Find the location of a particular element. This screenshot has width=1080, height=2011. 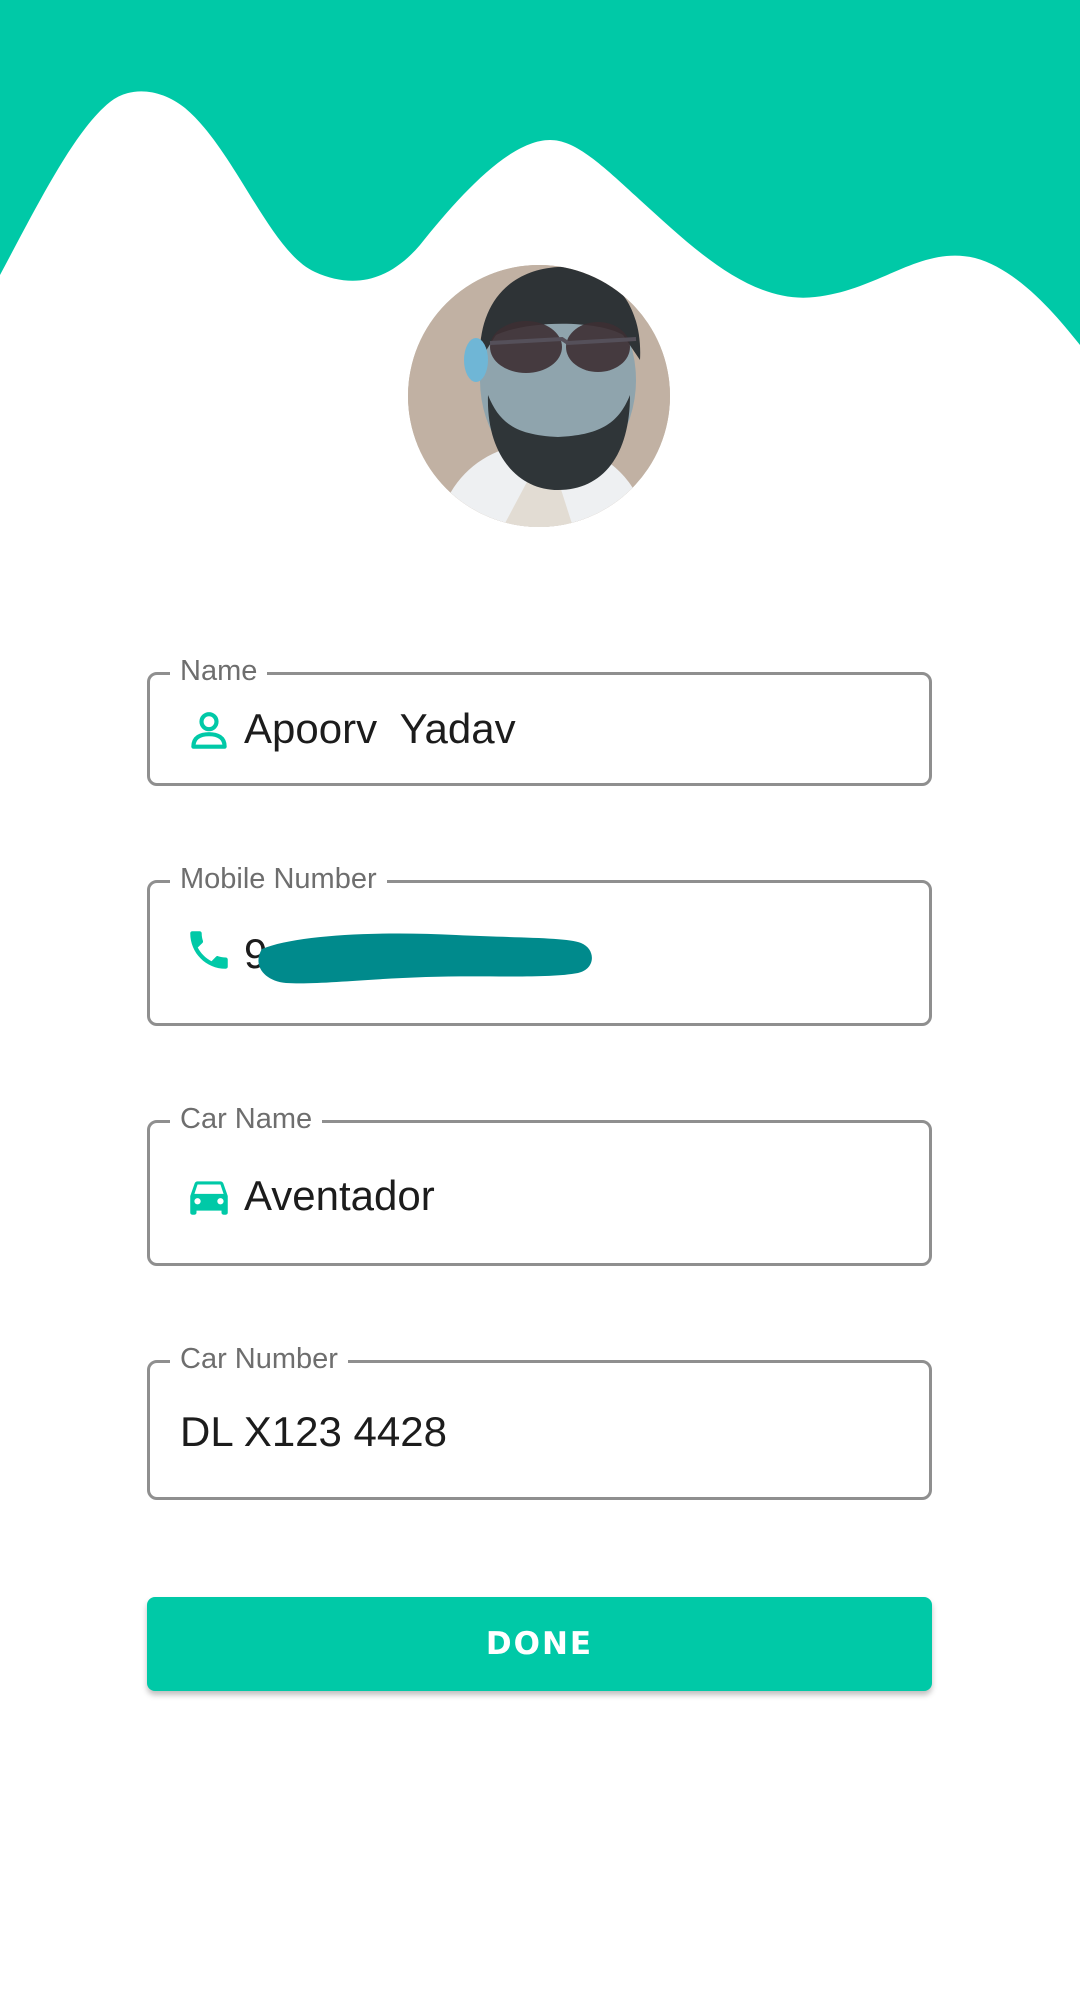

car-icon is located at coordinates (209, 1196).